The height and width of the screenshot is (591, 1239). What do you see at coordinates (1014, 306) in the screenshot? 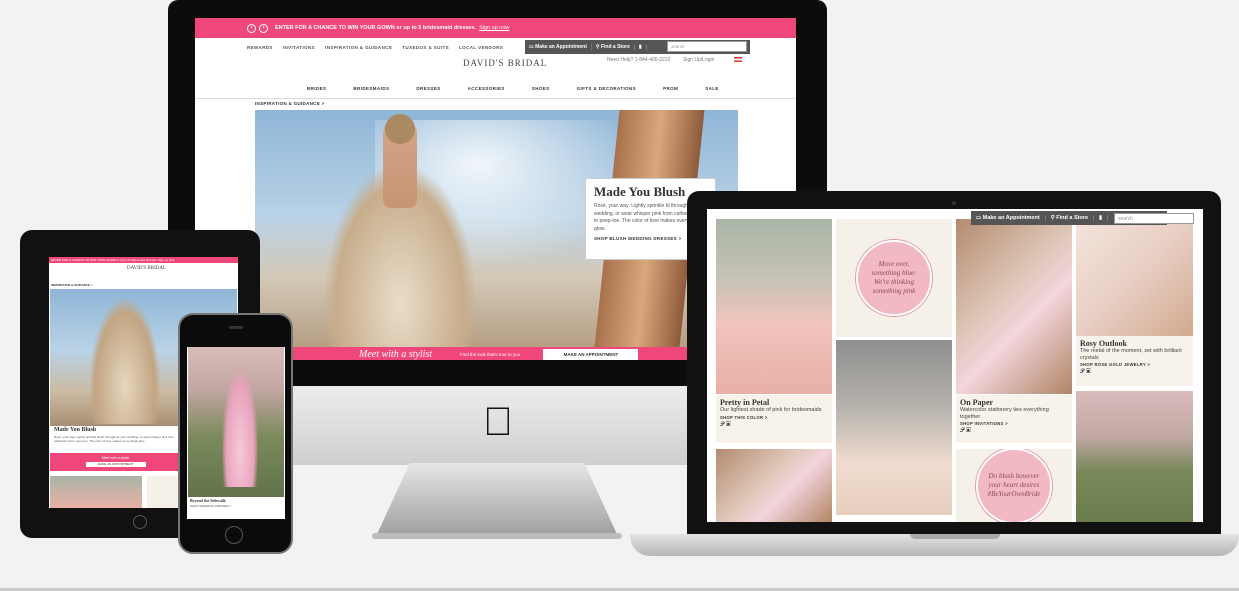
I see `stationery-photo` at bounding box center [1014, 306].